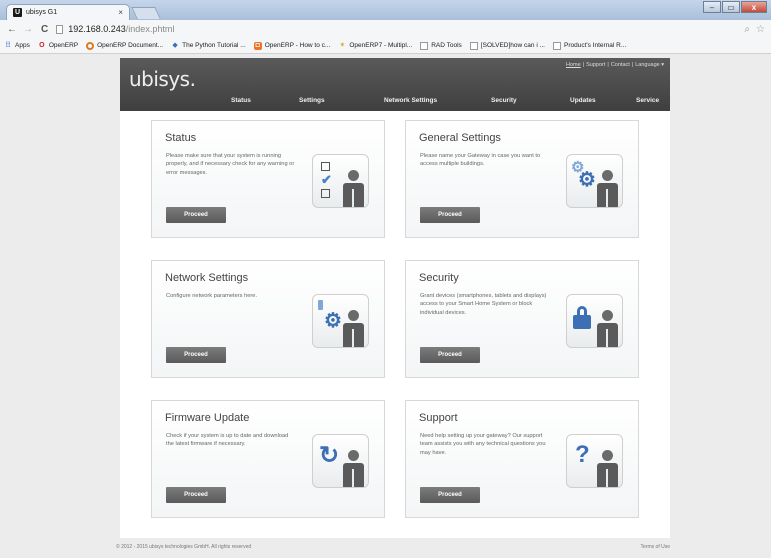 The width and height of the screenshot is (771, 558). Describe the element at coordinates (647, 100) in the screenshot. I see `nav-service: Service` at that location.